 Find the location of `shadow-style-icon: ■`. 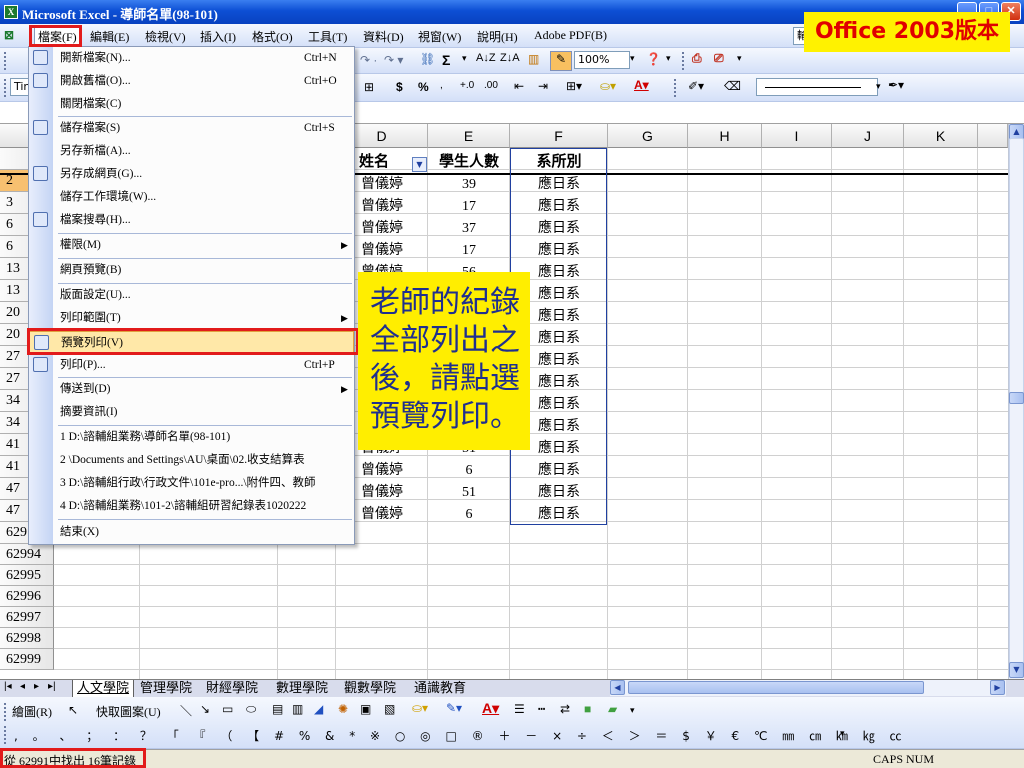

shadow-style-icon: ■ is located at coordinates (587, 709).